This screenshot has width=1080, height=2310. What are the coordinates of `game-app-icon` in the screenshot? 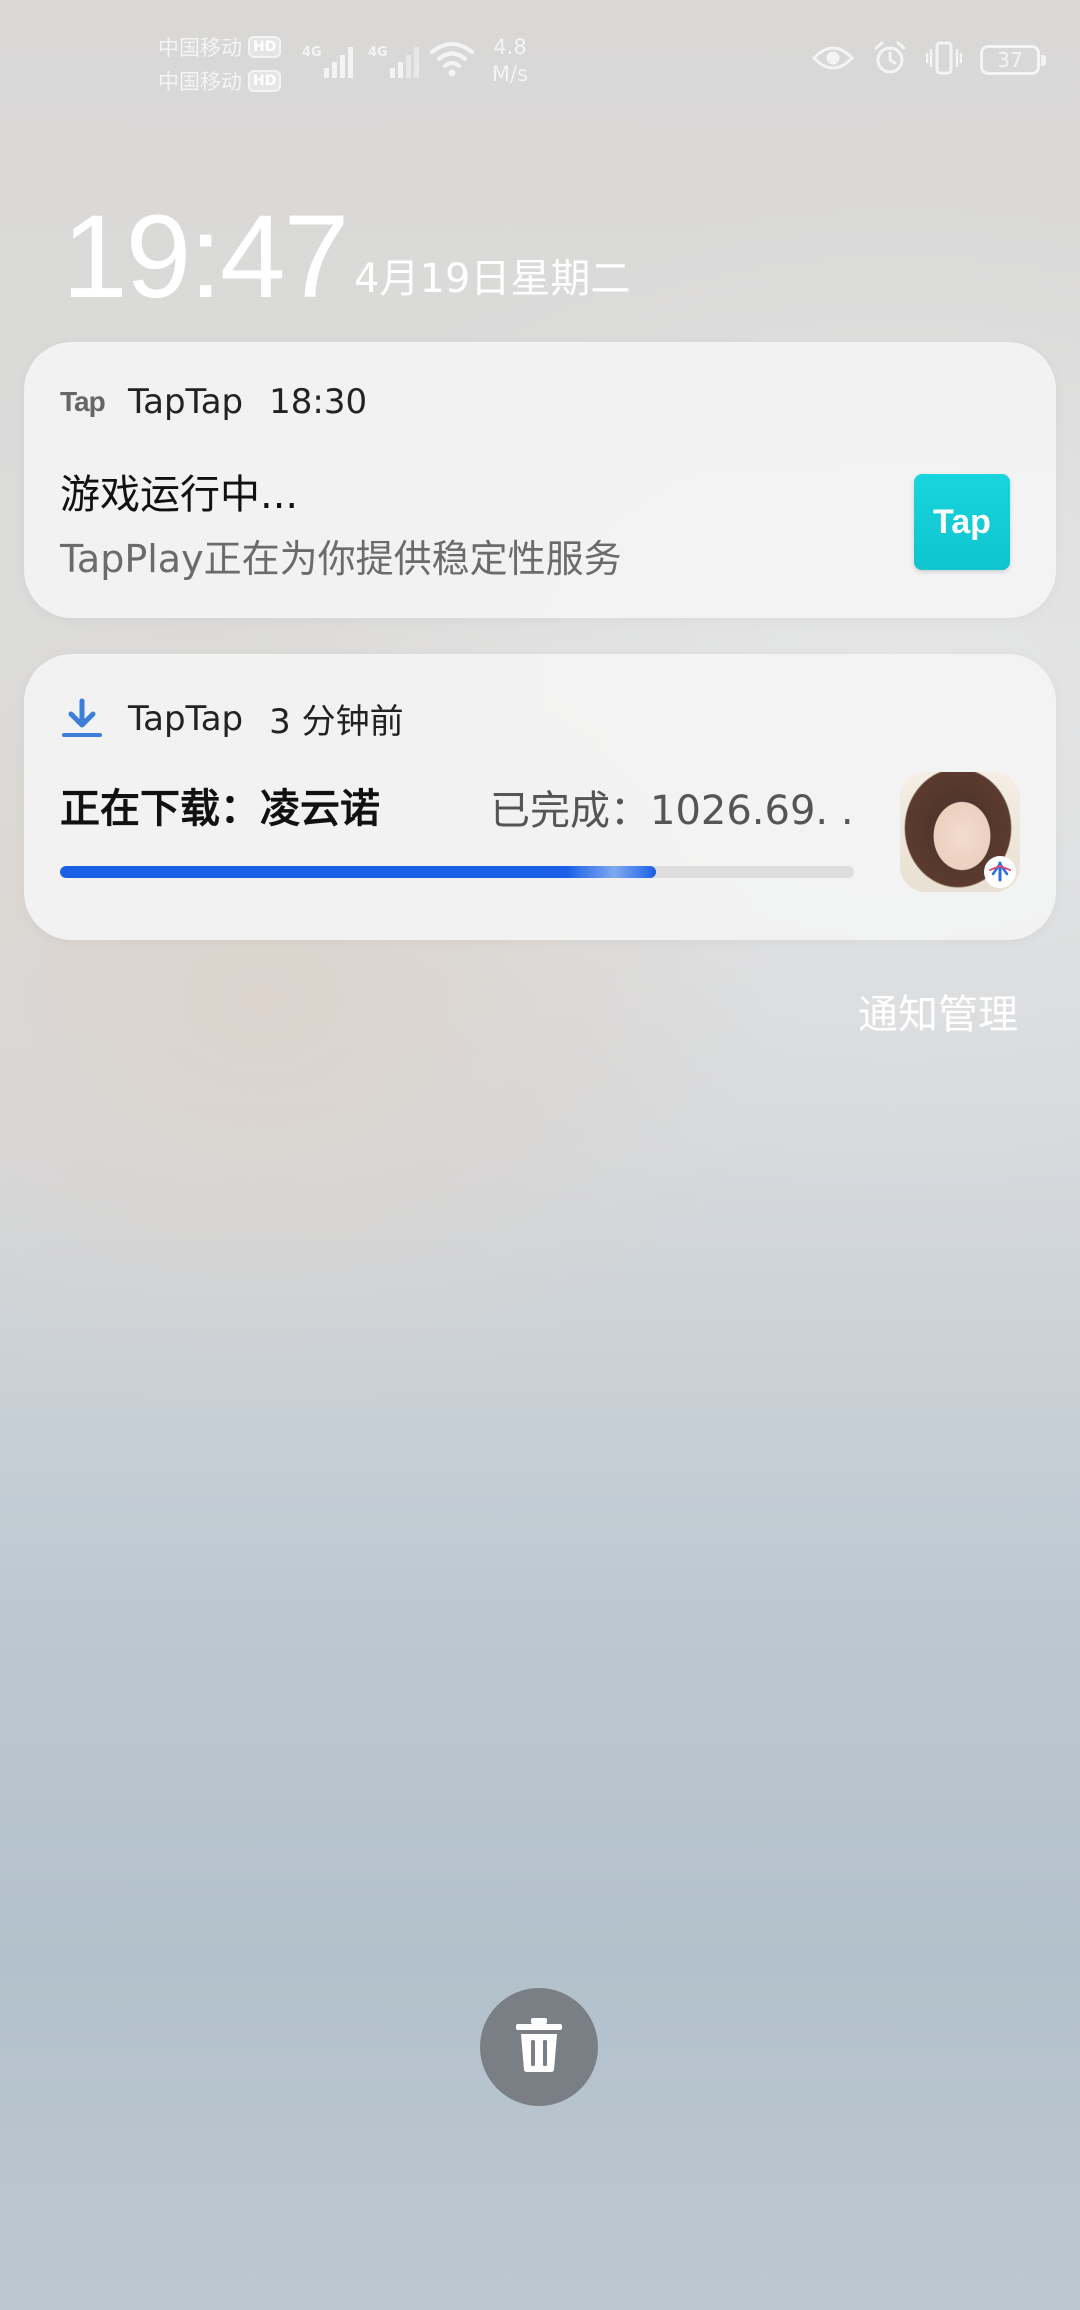 It's located at (960, 832).